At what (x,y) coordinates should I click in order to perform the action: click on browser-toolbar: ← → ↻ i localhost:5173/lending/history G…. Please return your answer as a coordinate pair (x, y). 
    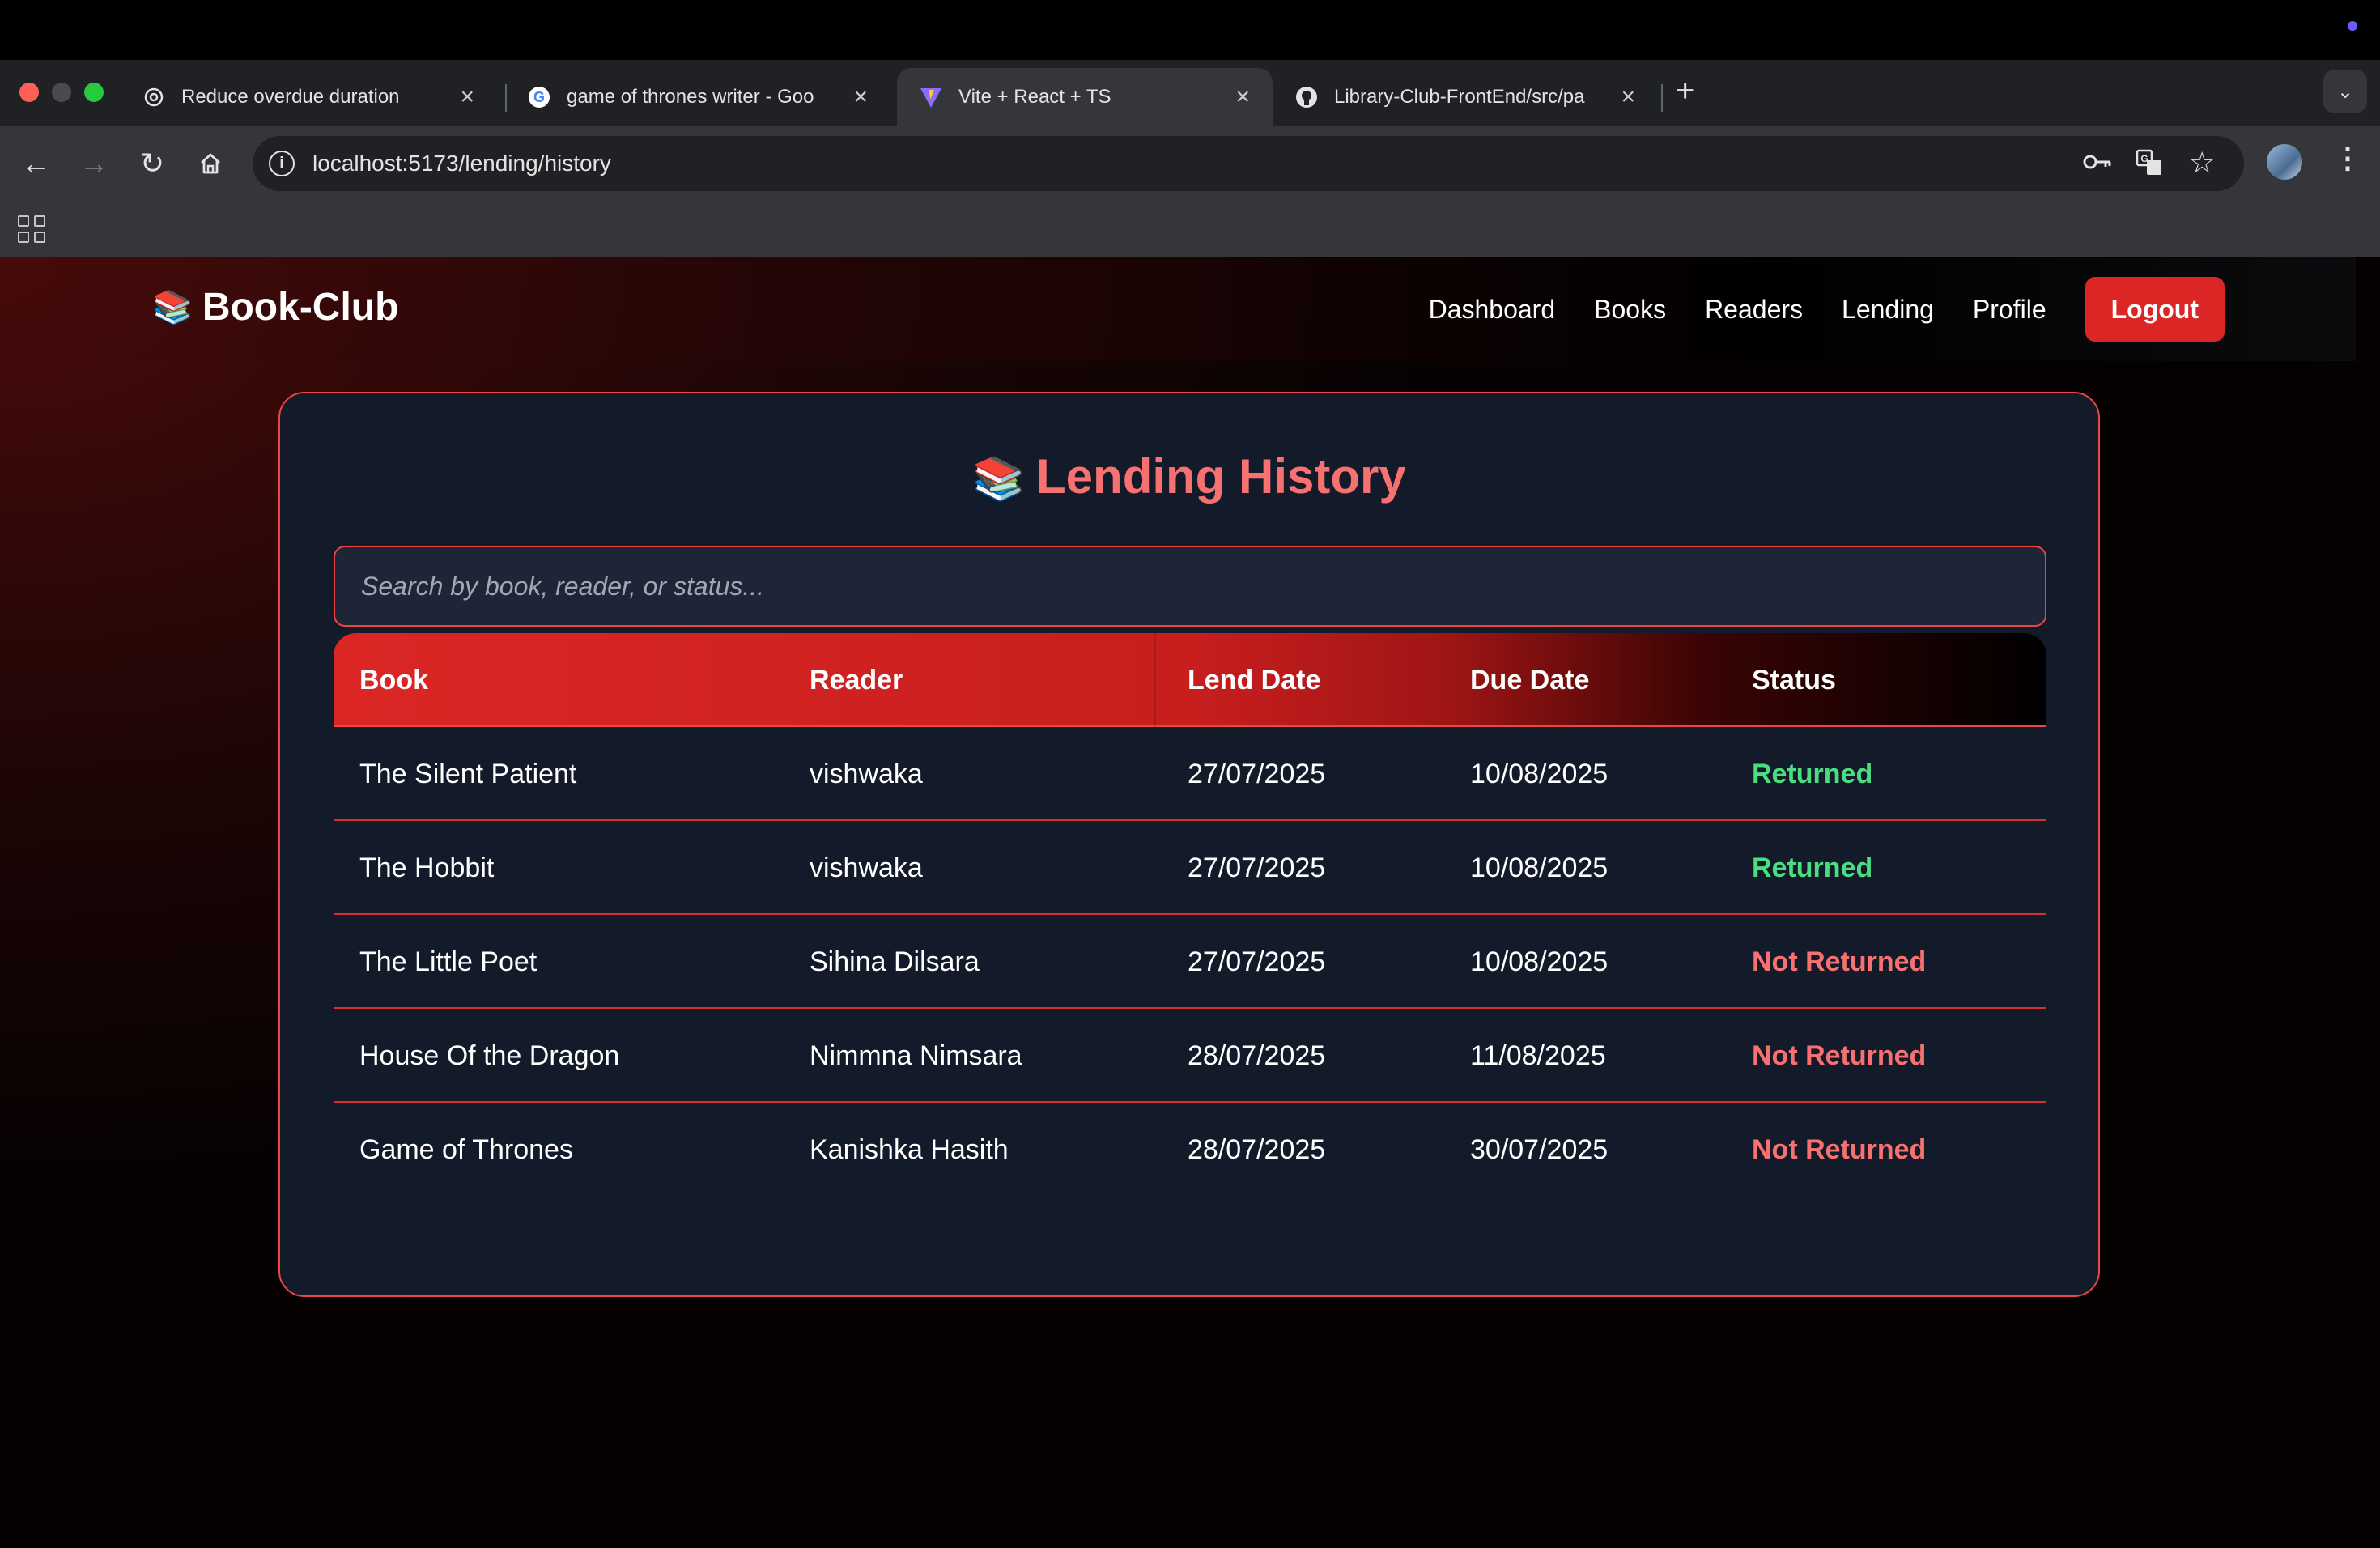
    Looking at the image, I should click on (1190, 164).